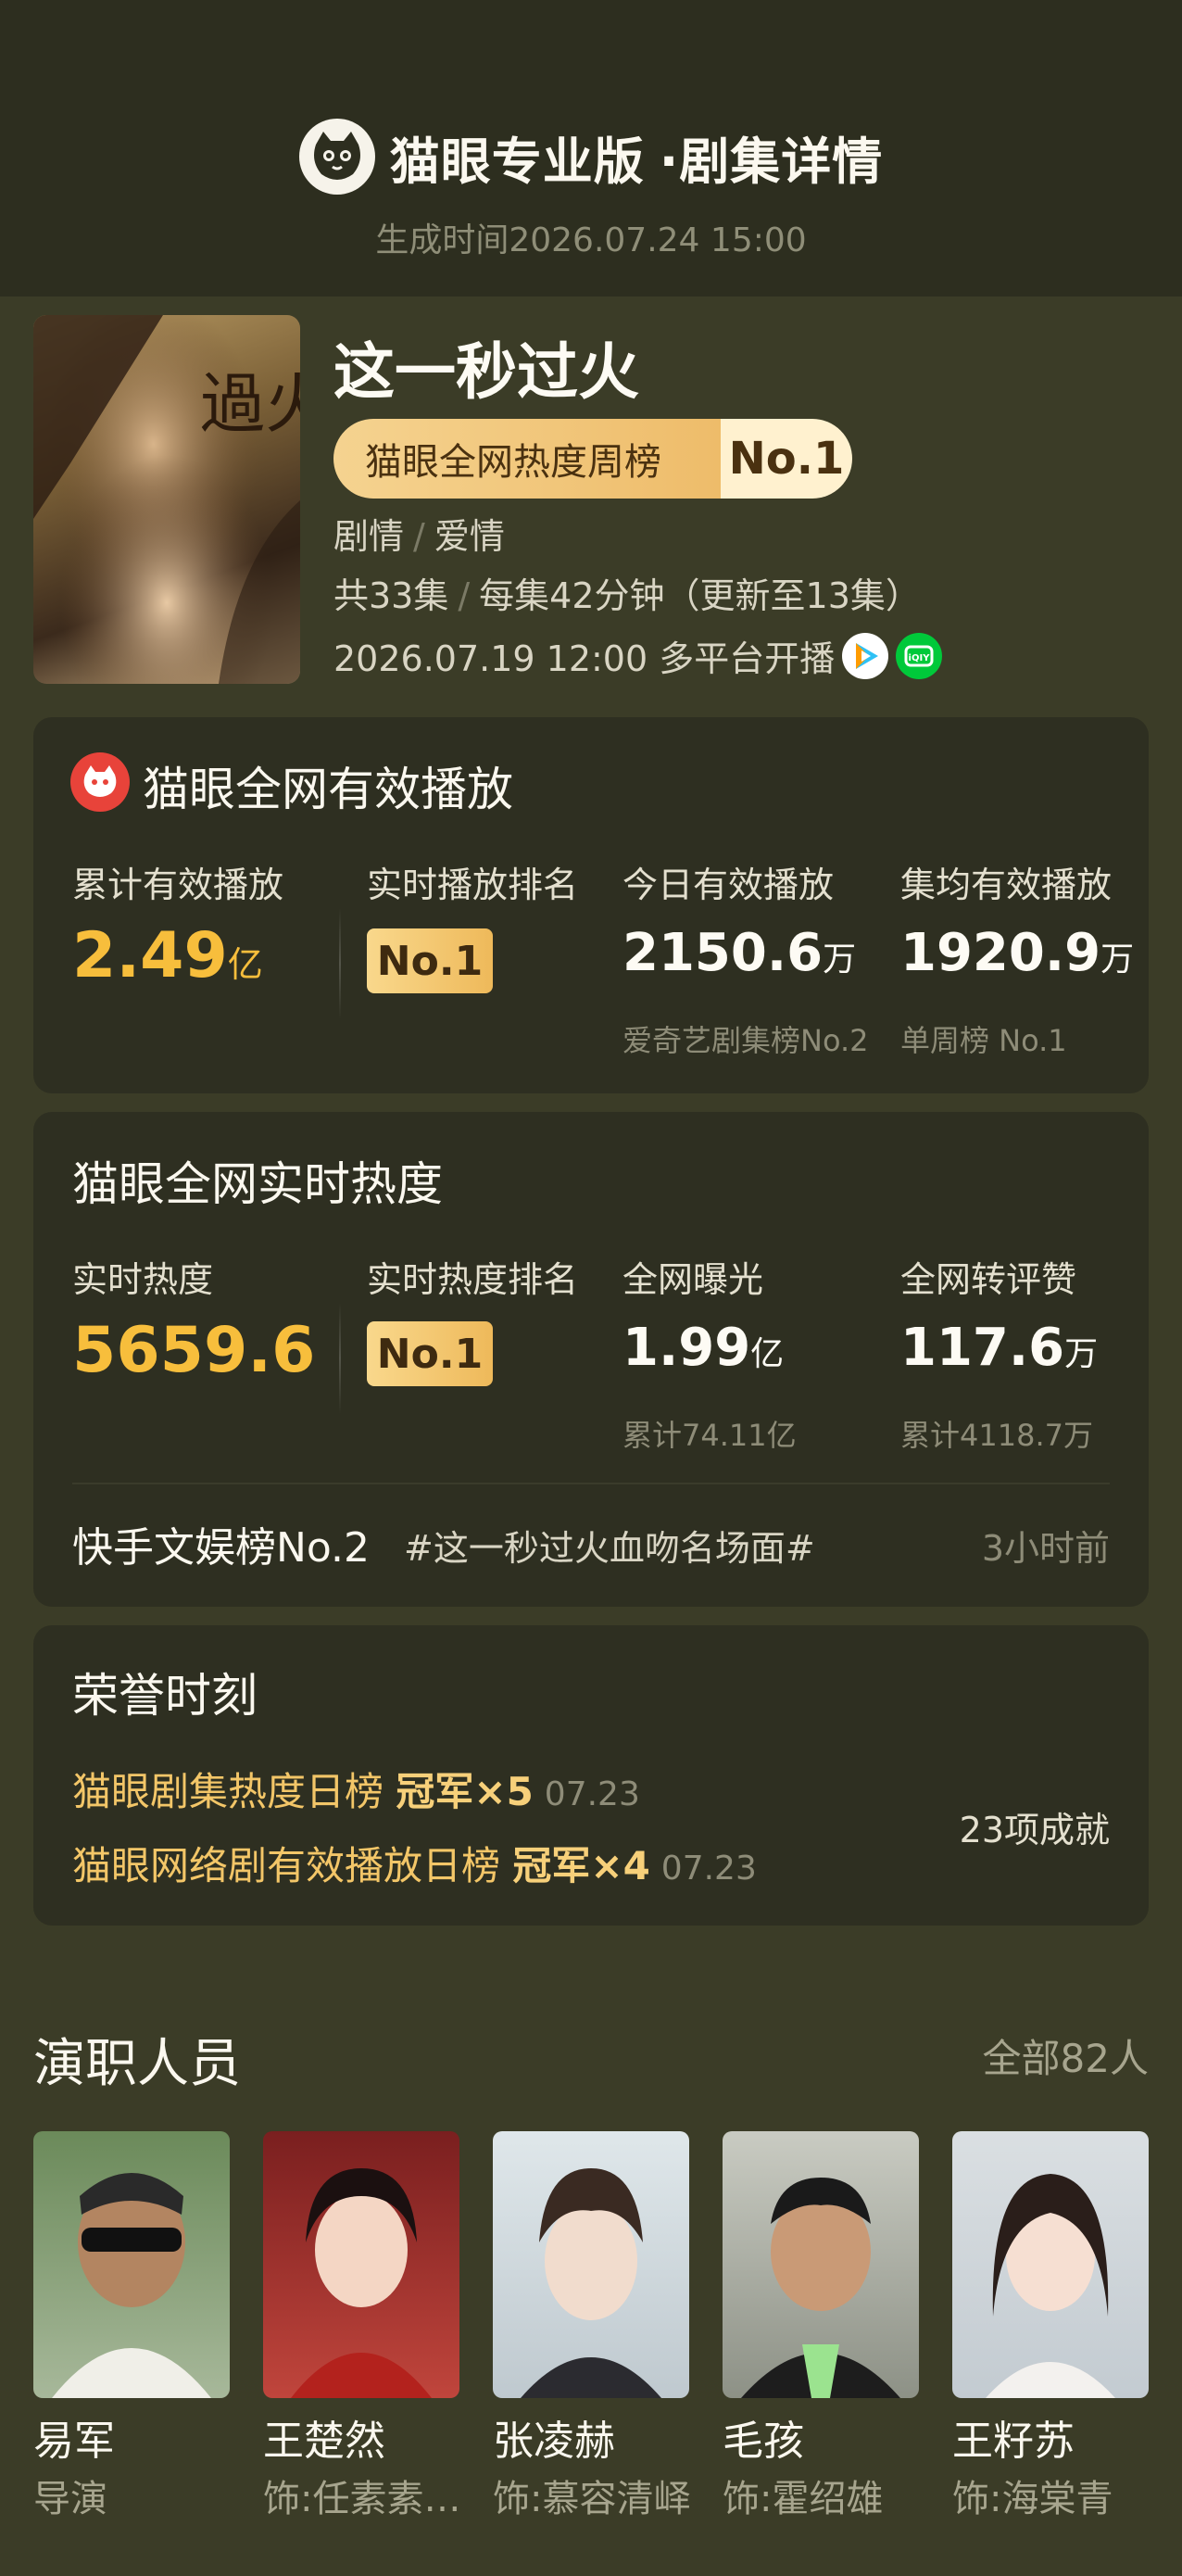 Image resolution: width=1182 pixels, height=2576 pixels. I want to click on page-title: ·剧集详情, so click(771, 162).